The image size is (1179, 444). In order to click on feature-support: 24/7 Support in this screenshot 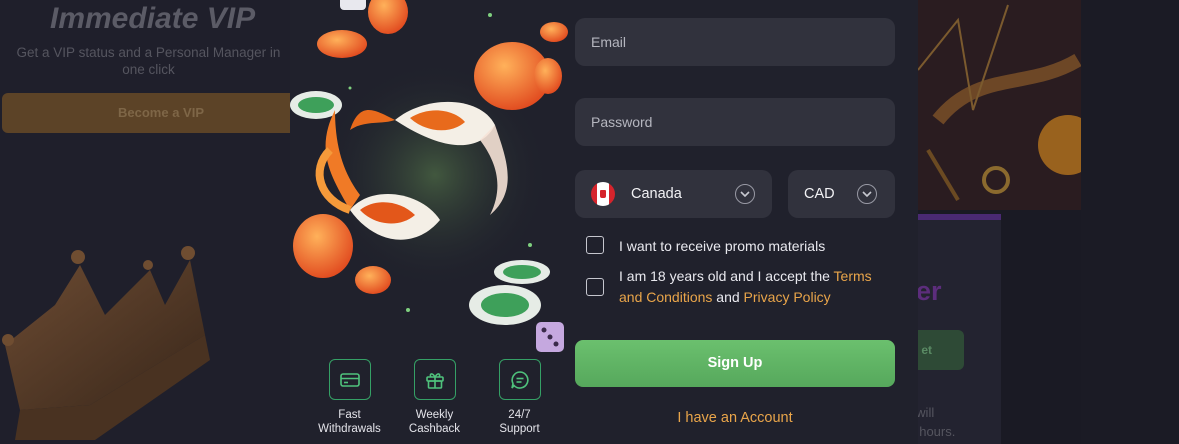, I will do `click(519, 397)`.